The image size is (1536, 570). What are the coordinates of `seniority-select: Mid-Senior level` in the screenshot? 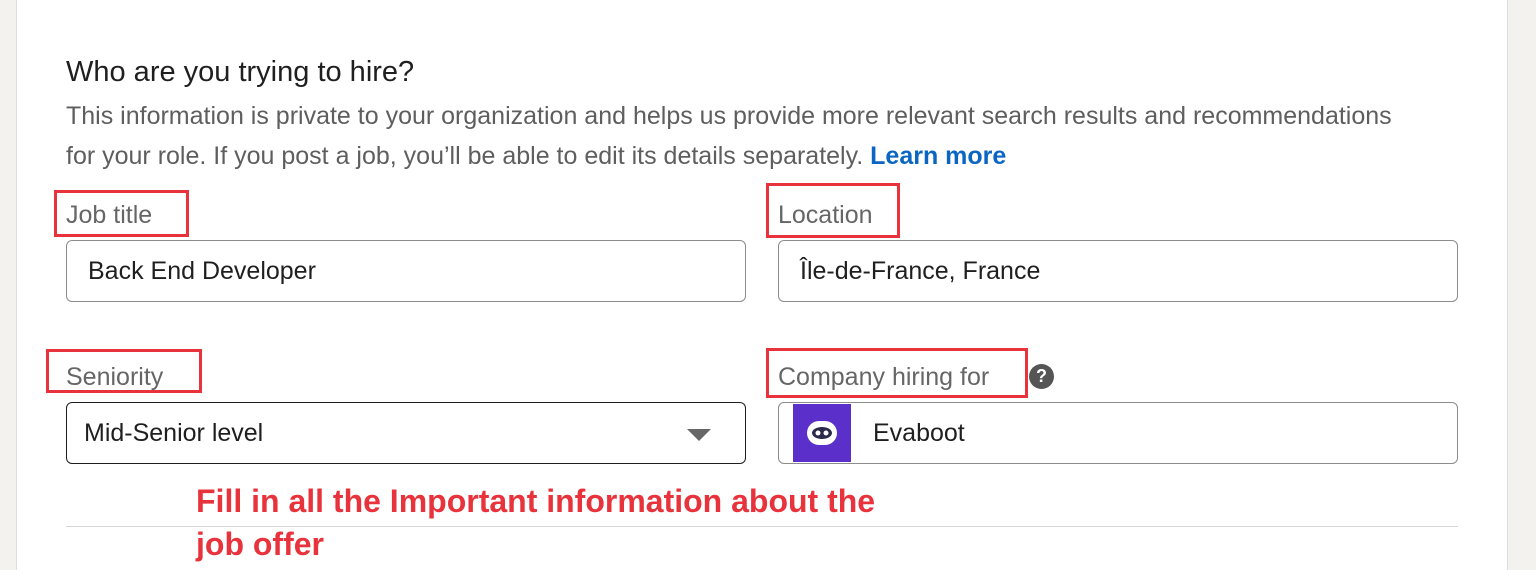 It's located at (406, 433).